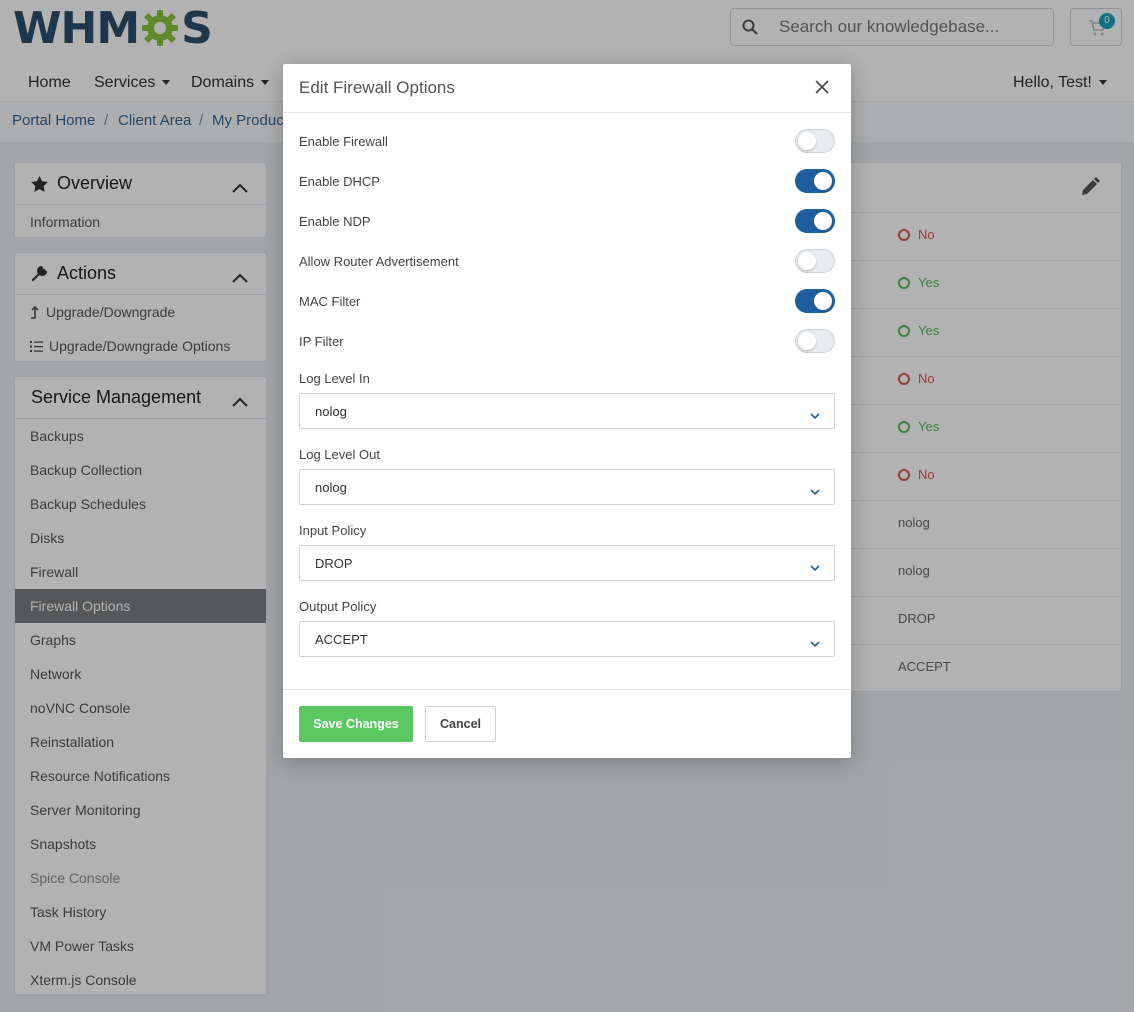 The height and width of the screenshot is (1012, 1134). I want to click on save-changes-button: Save Changes, so click(356, 724).